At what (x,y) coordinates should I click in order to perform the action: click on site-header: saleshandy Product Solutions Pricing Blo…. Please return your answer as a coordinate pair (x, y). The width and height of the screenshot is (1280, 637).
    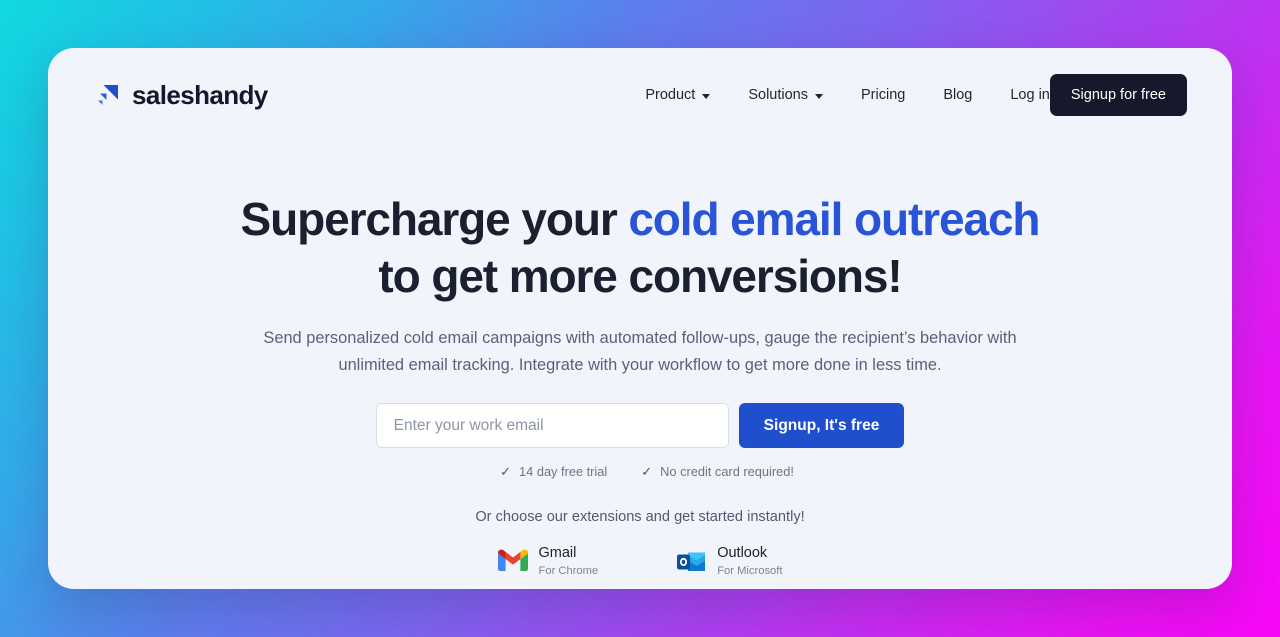
    Looking at the image, I should click on (640, 95).